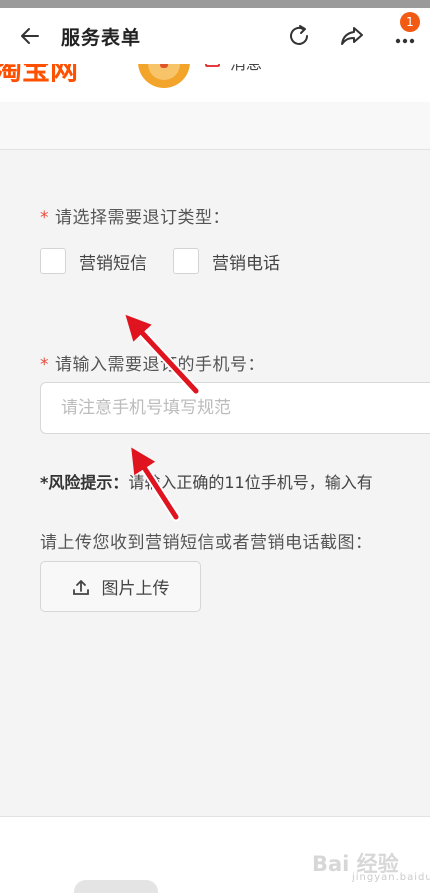 The image size is (430, 893). What do you see at coordinates (235, 408) in the screenshot?
I see `phone-number-input` at bounding box center [235, 408].